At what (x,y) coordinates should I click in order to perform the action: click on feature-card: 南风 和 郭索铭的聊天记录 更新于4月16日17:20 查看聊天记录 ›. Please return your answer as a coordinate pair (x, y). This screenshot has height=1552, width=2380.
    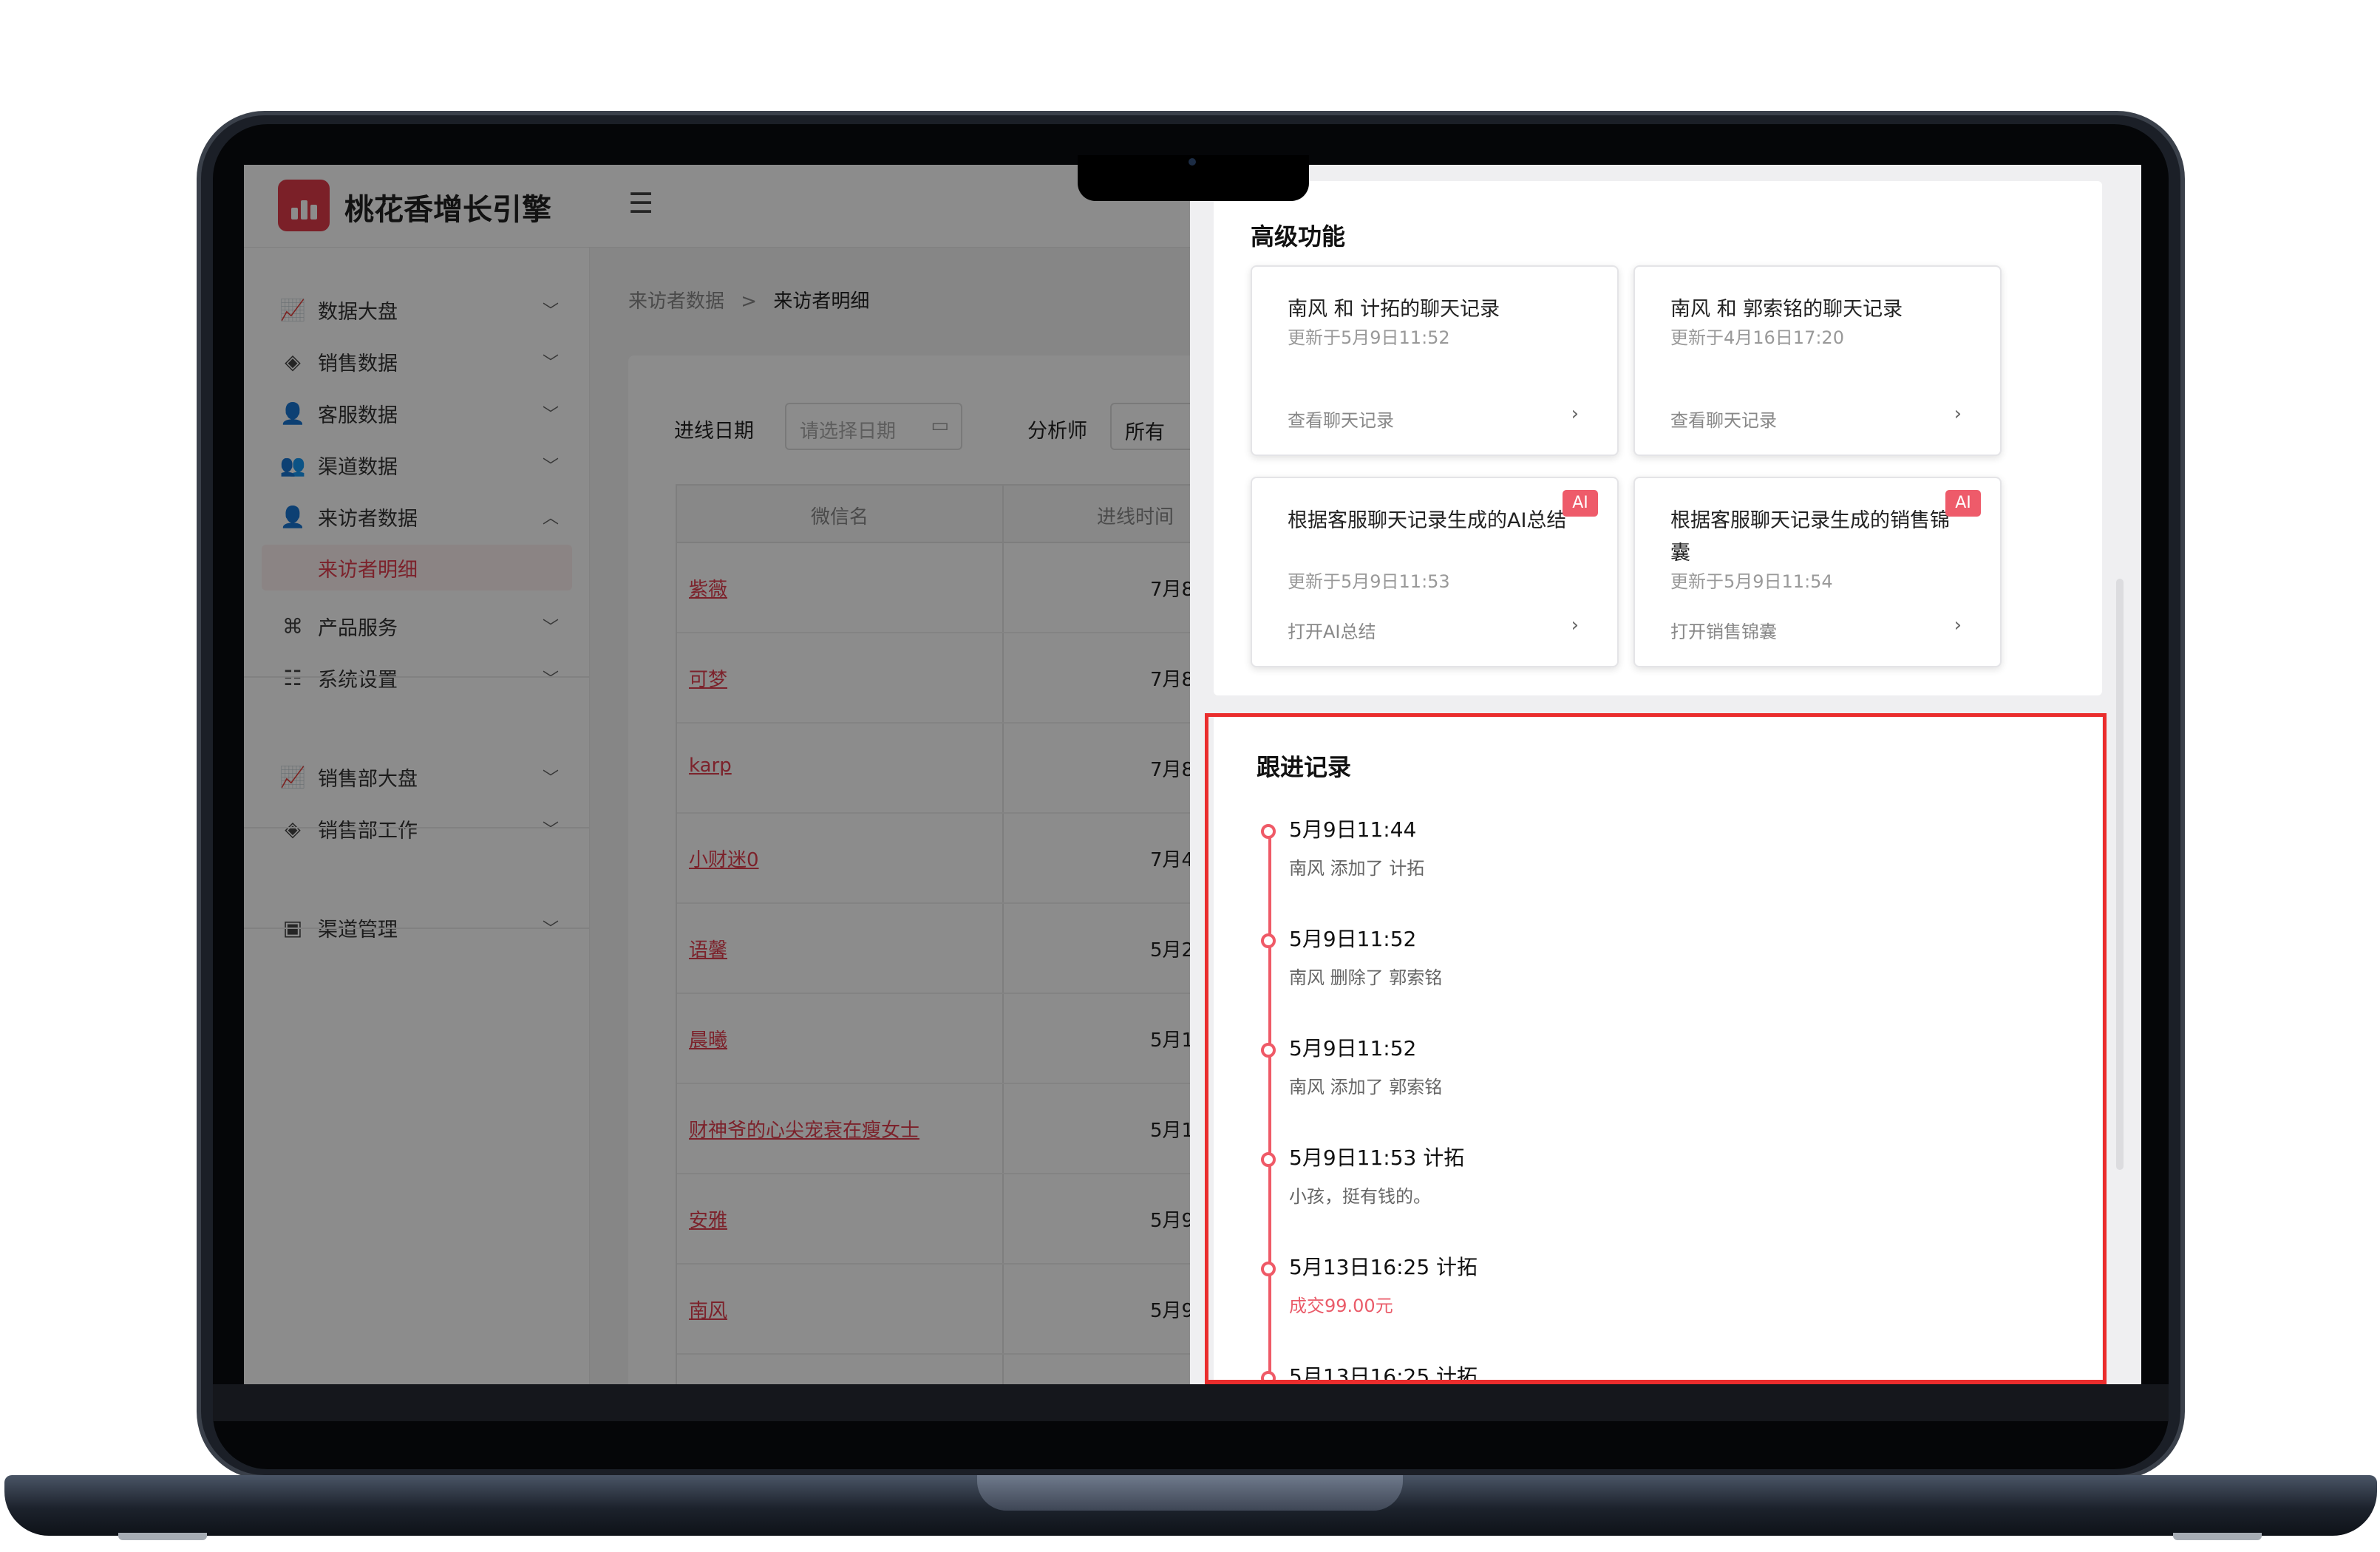
    Looking at the image, I should click on (1817, 361).